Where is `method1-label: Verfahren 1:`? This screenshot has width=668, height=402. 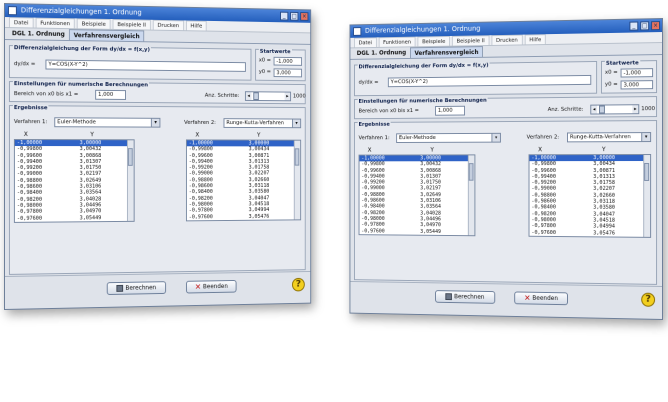 method1-label: Verfahren 1: is located at coordinates (30, 122).